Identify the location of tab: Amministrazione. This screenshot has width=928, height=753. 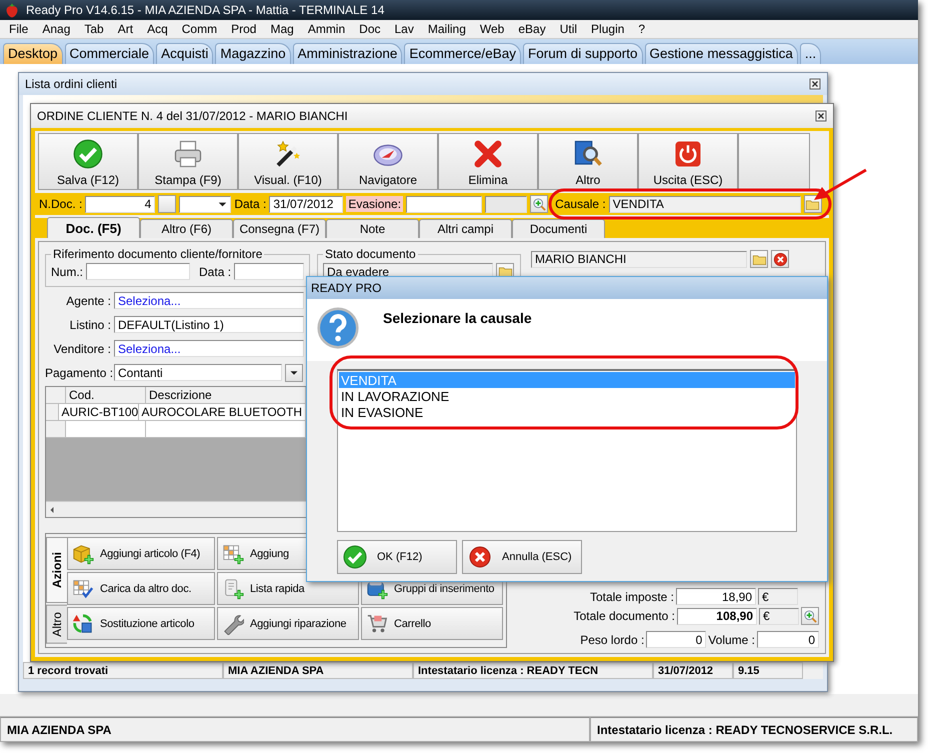
(347, 53).